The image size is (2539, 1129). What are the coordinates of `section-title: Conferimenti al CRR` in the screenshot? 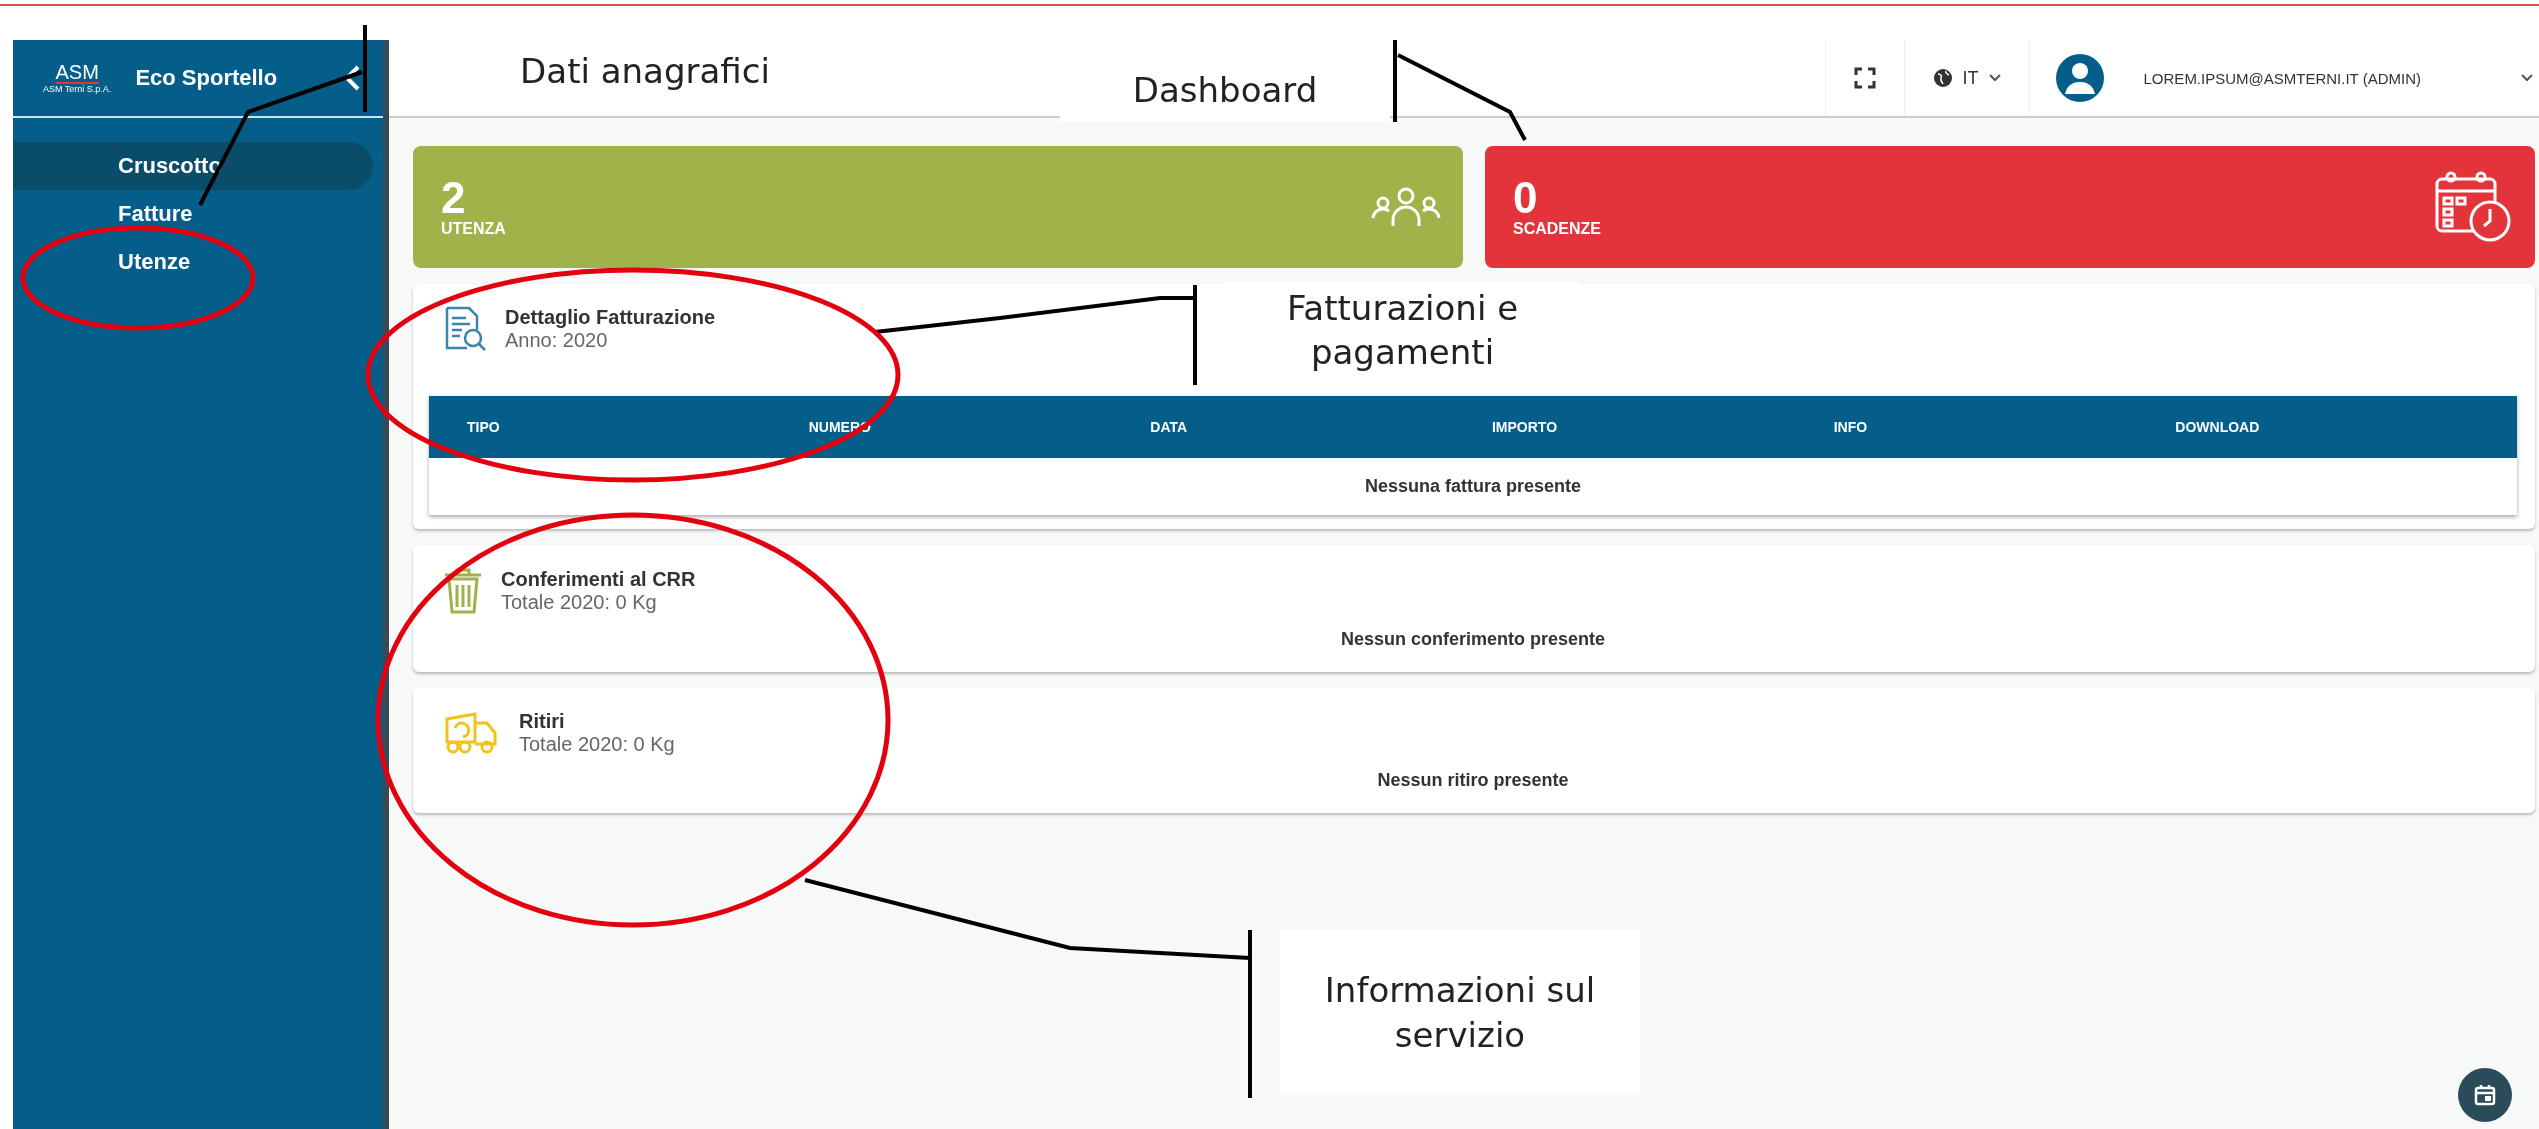 It's located at (598, 579).